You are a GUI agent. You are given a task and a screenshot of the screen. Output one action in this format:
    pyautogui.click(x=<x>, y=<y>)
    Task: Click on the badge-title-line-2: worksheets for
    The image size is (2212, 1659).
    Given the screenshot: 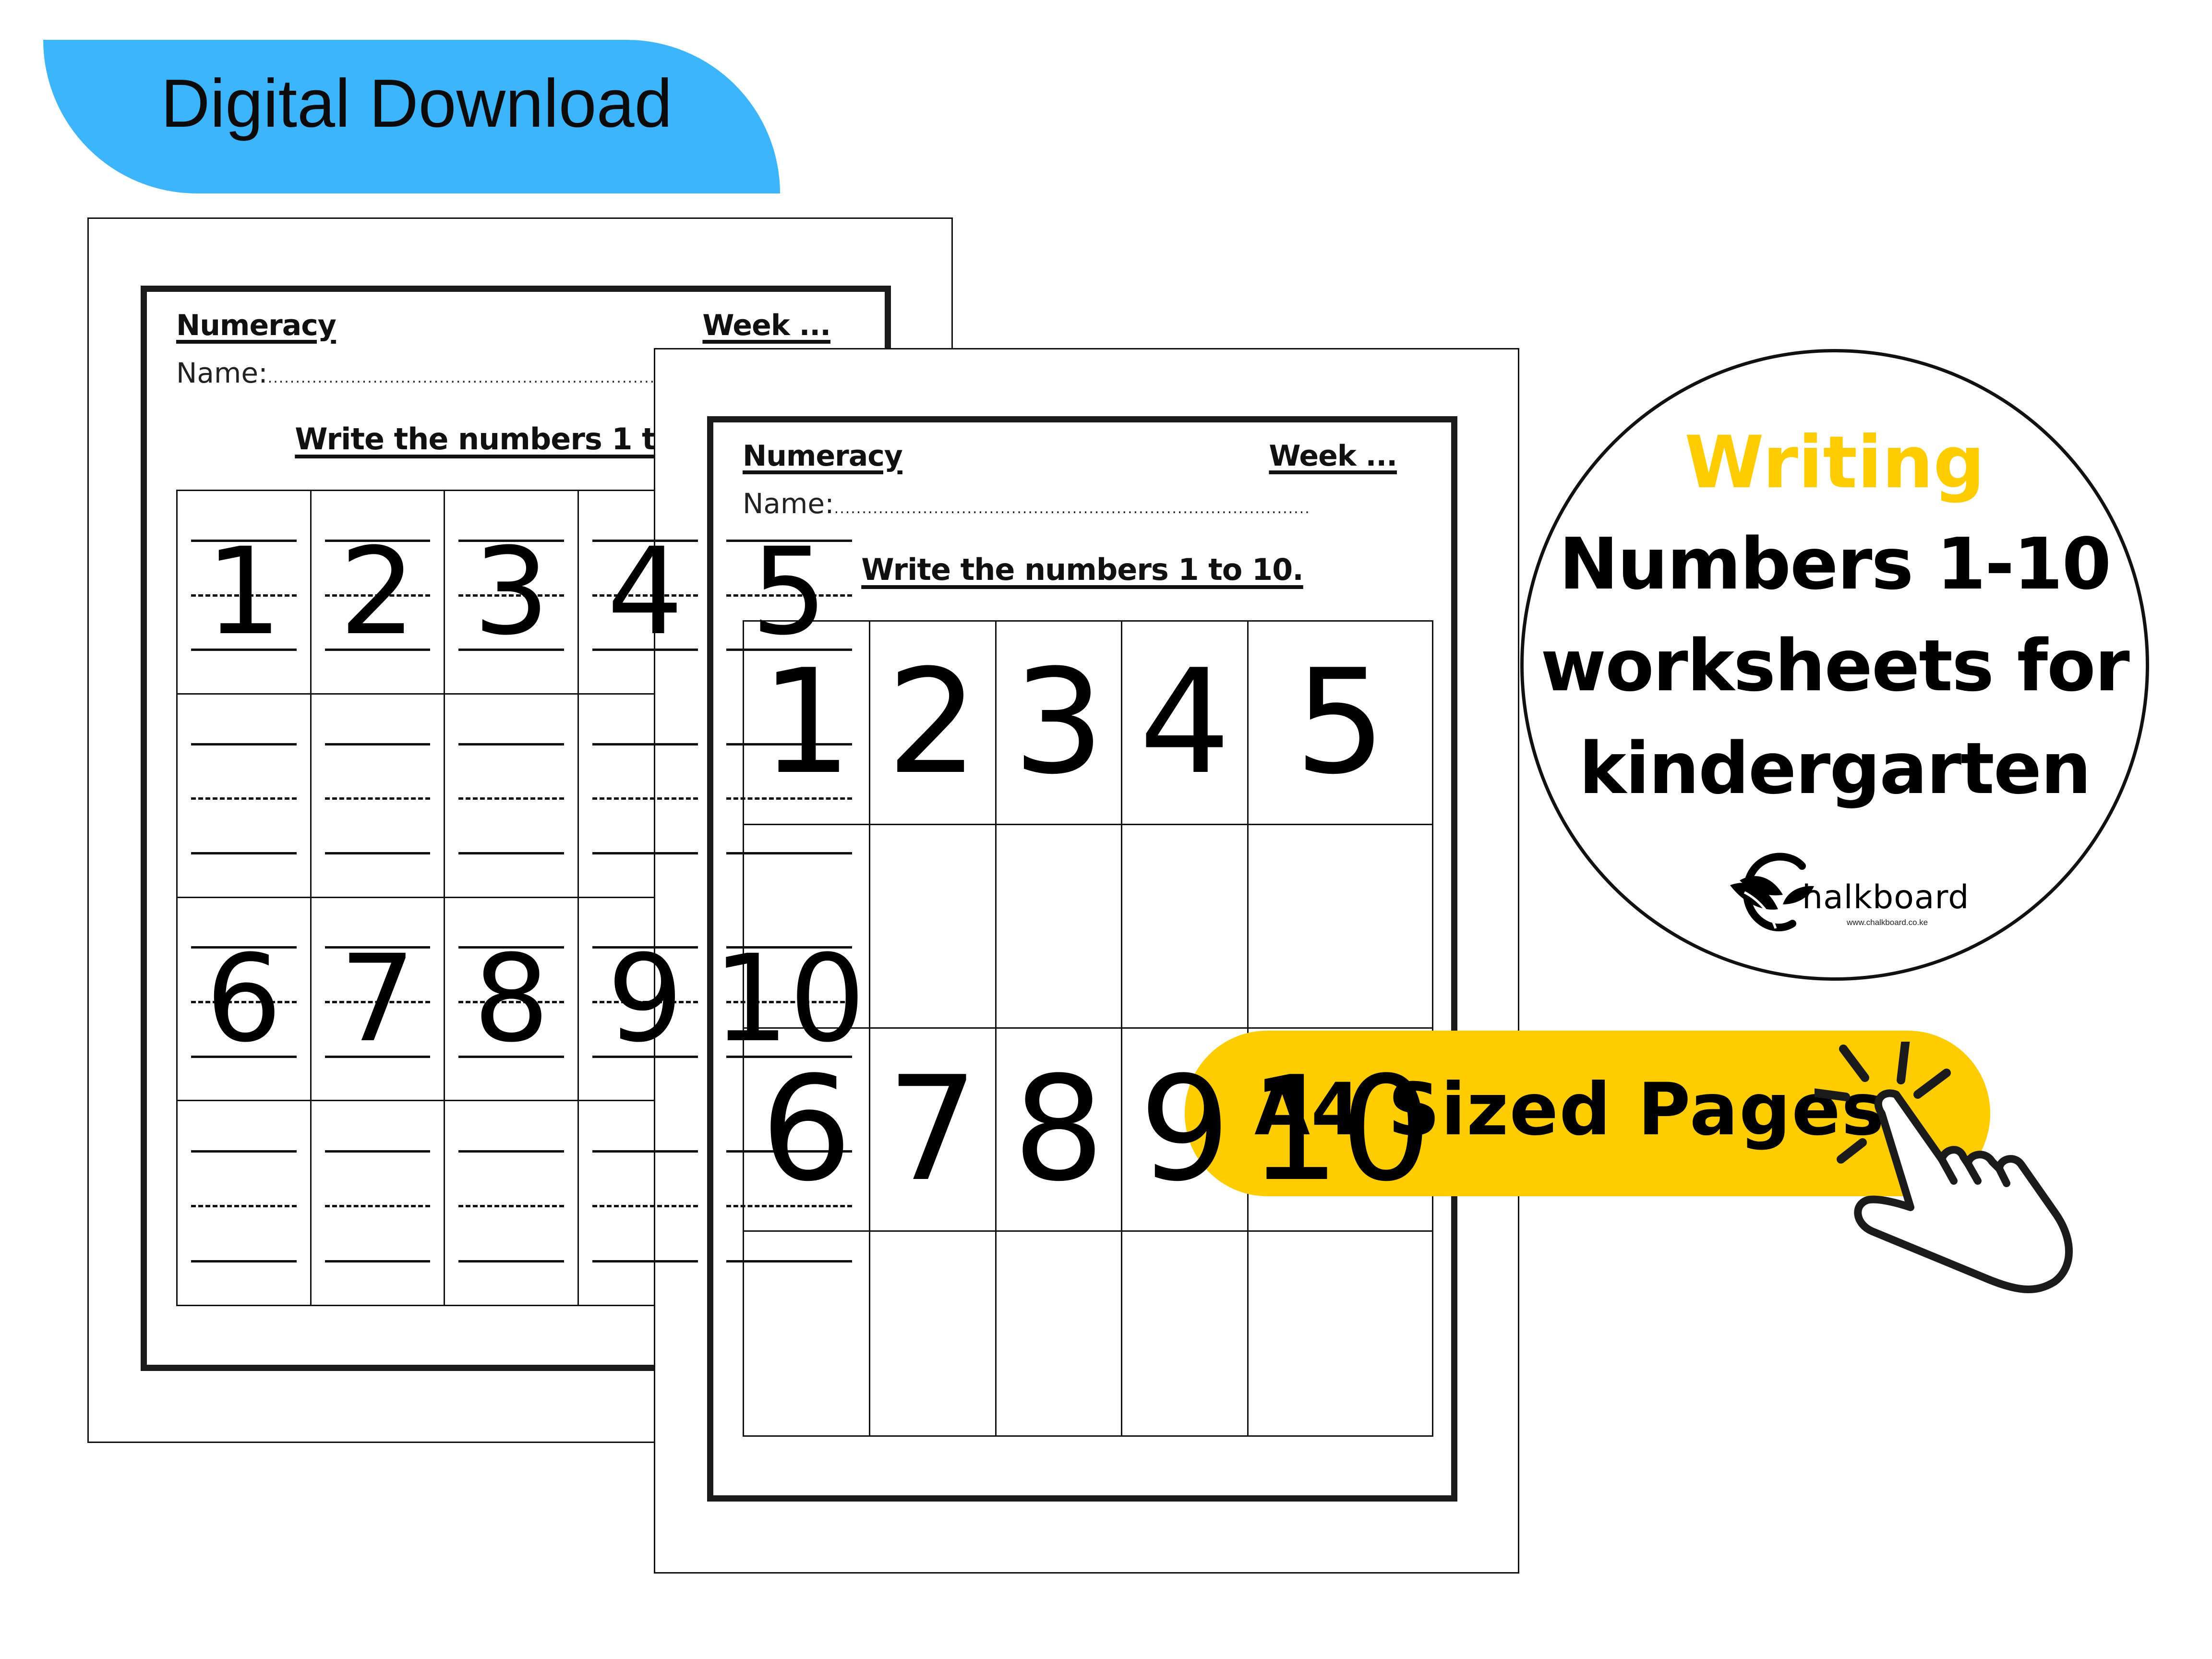 What is the action you would take?
    pyautogui.click(x=1834, y=666)
    